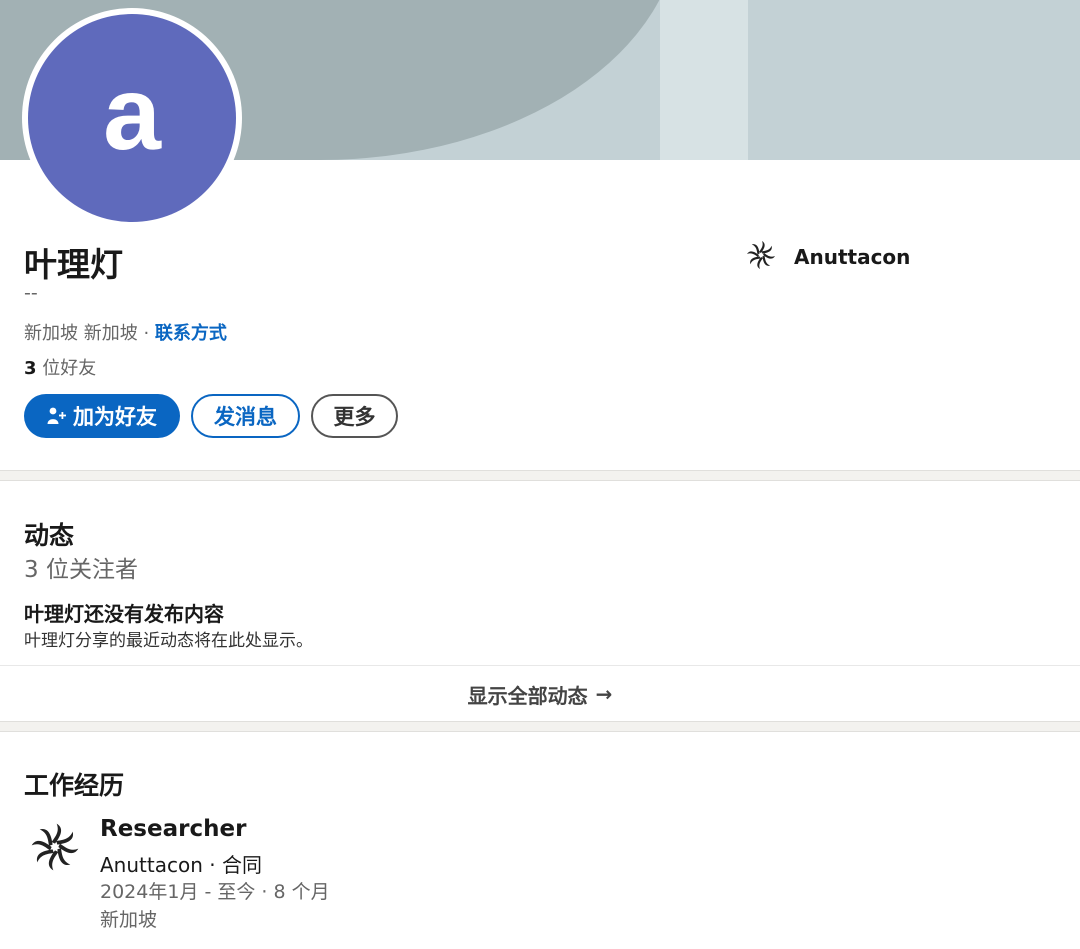 The image size is (1080, 949). Describe the element at coordinates (89, 333) in the screenshot. I see `location-text: 新加坡 新加坡 ·` at that location.